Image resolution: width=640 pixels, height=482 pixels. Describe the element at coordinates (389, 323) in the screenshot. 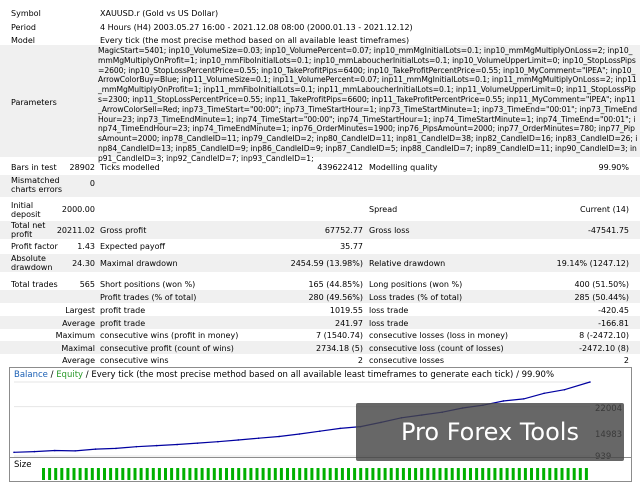

I see `aloss-label: loss trade` at that location.